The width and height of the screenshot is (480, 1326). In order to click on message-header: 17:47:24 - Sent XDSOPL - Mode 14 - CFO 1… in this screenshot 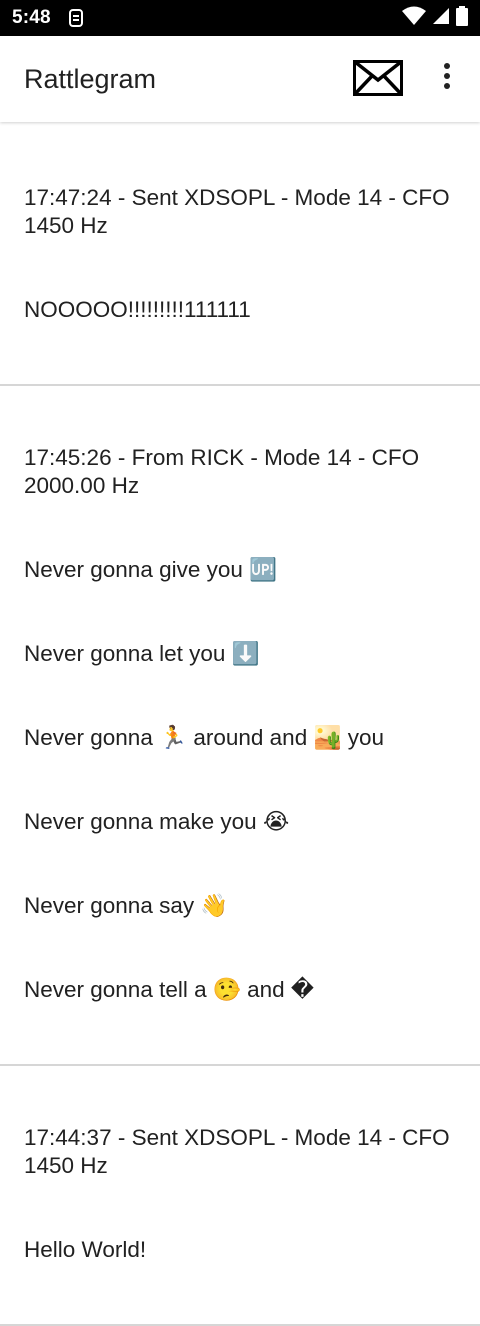, I will do `click(240, 211)`.